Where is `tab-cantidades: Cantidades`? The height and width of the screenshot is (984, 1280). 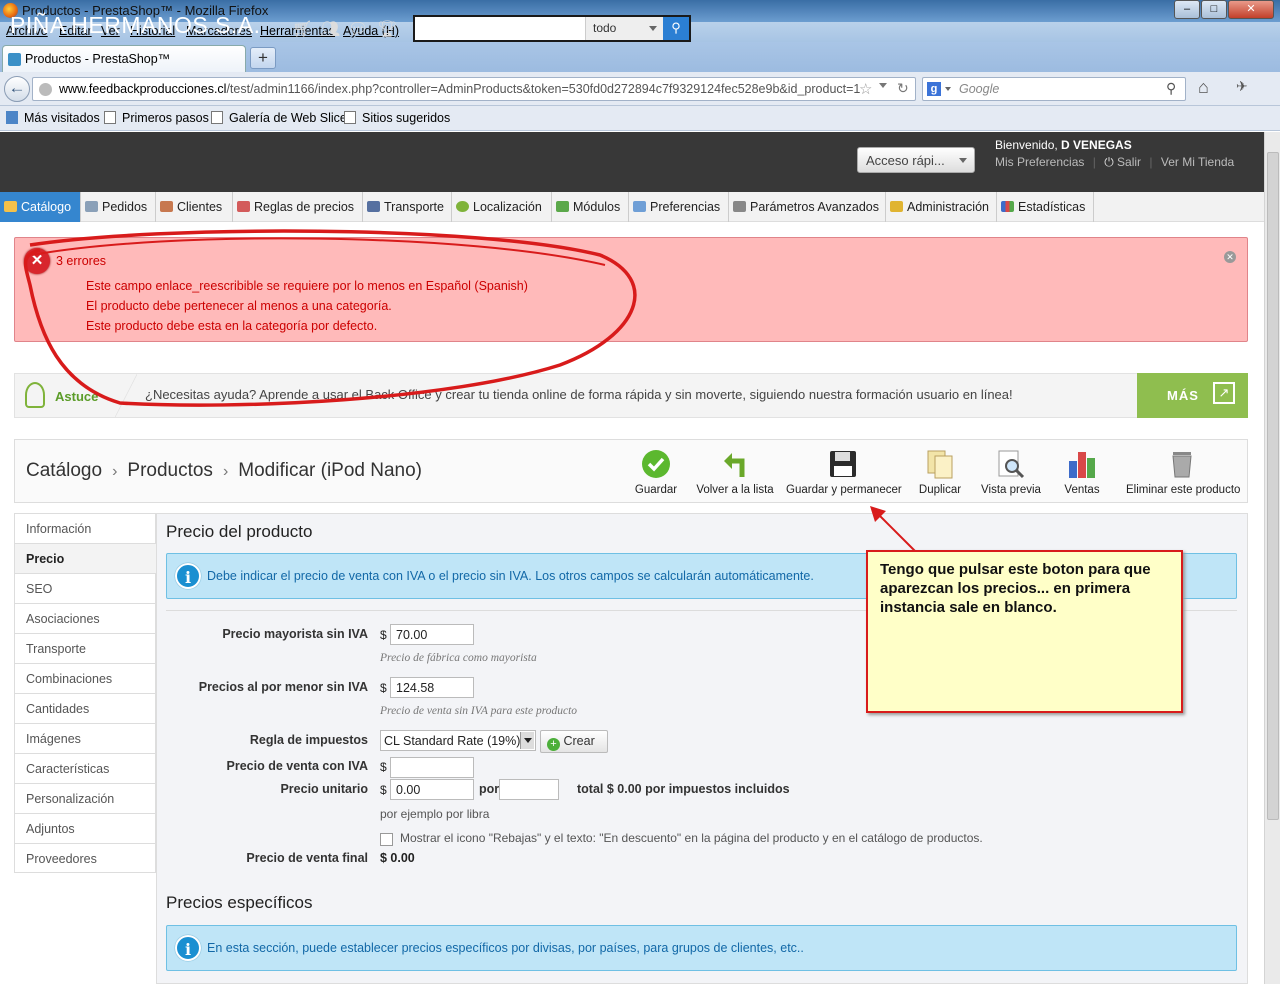
tab-cantidades: Cantidades is located at coordinates (85, 709).